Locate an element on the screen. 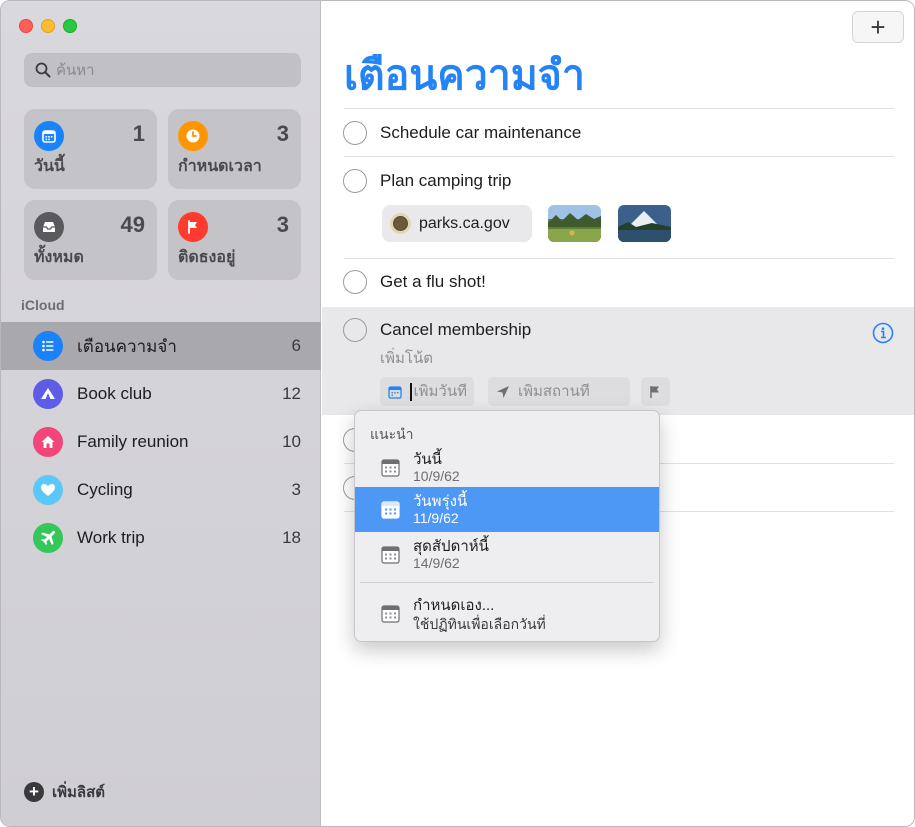 This screenshot has width=915, height=827. add-date-field is located at coordinates (427, 391).